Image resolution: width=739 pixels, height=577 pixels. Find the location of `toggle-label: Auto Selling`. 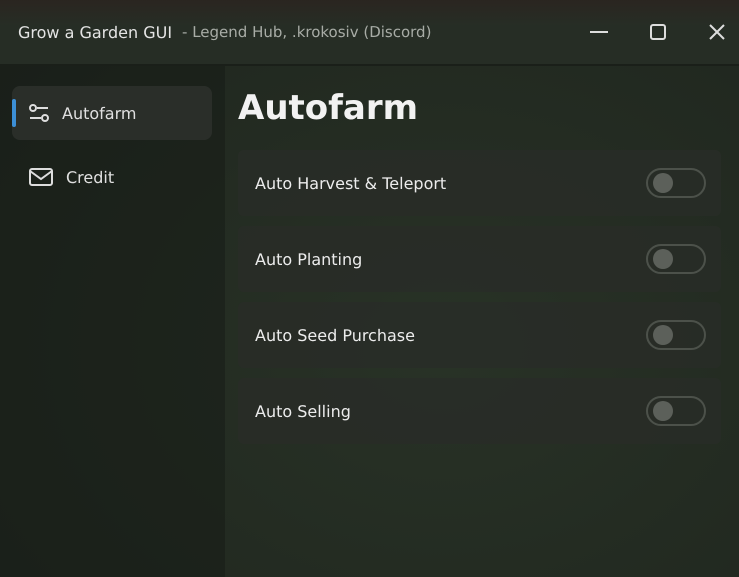

toggle-label: Auto Selling is located at coordinates (303, 411).